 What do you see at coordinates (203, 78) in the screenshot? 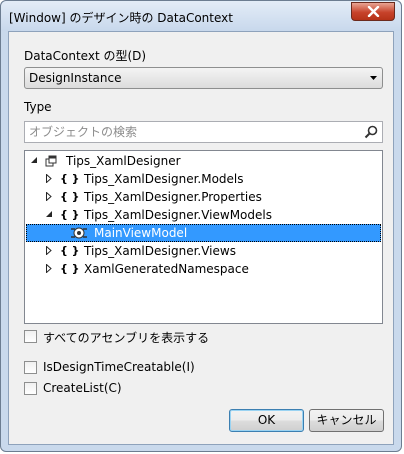
I see `datacontext-type-dropdown: DesignInstance` at bounding box center [203, 78].